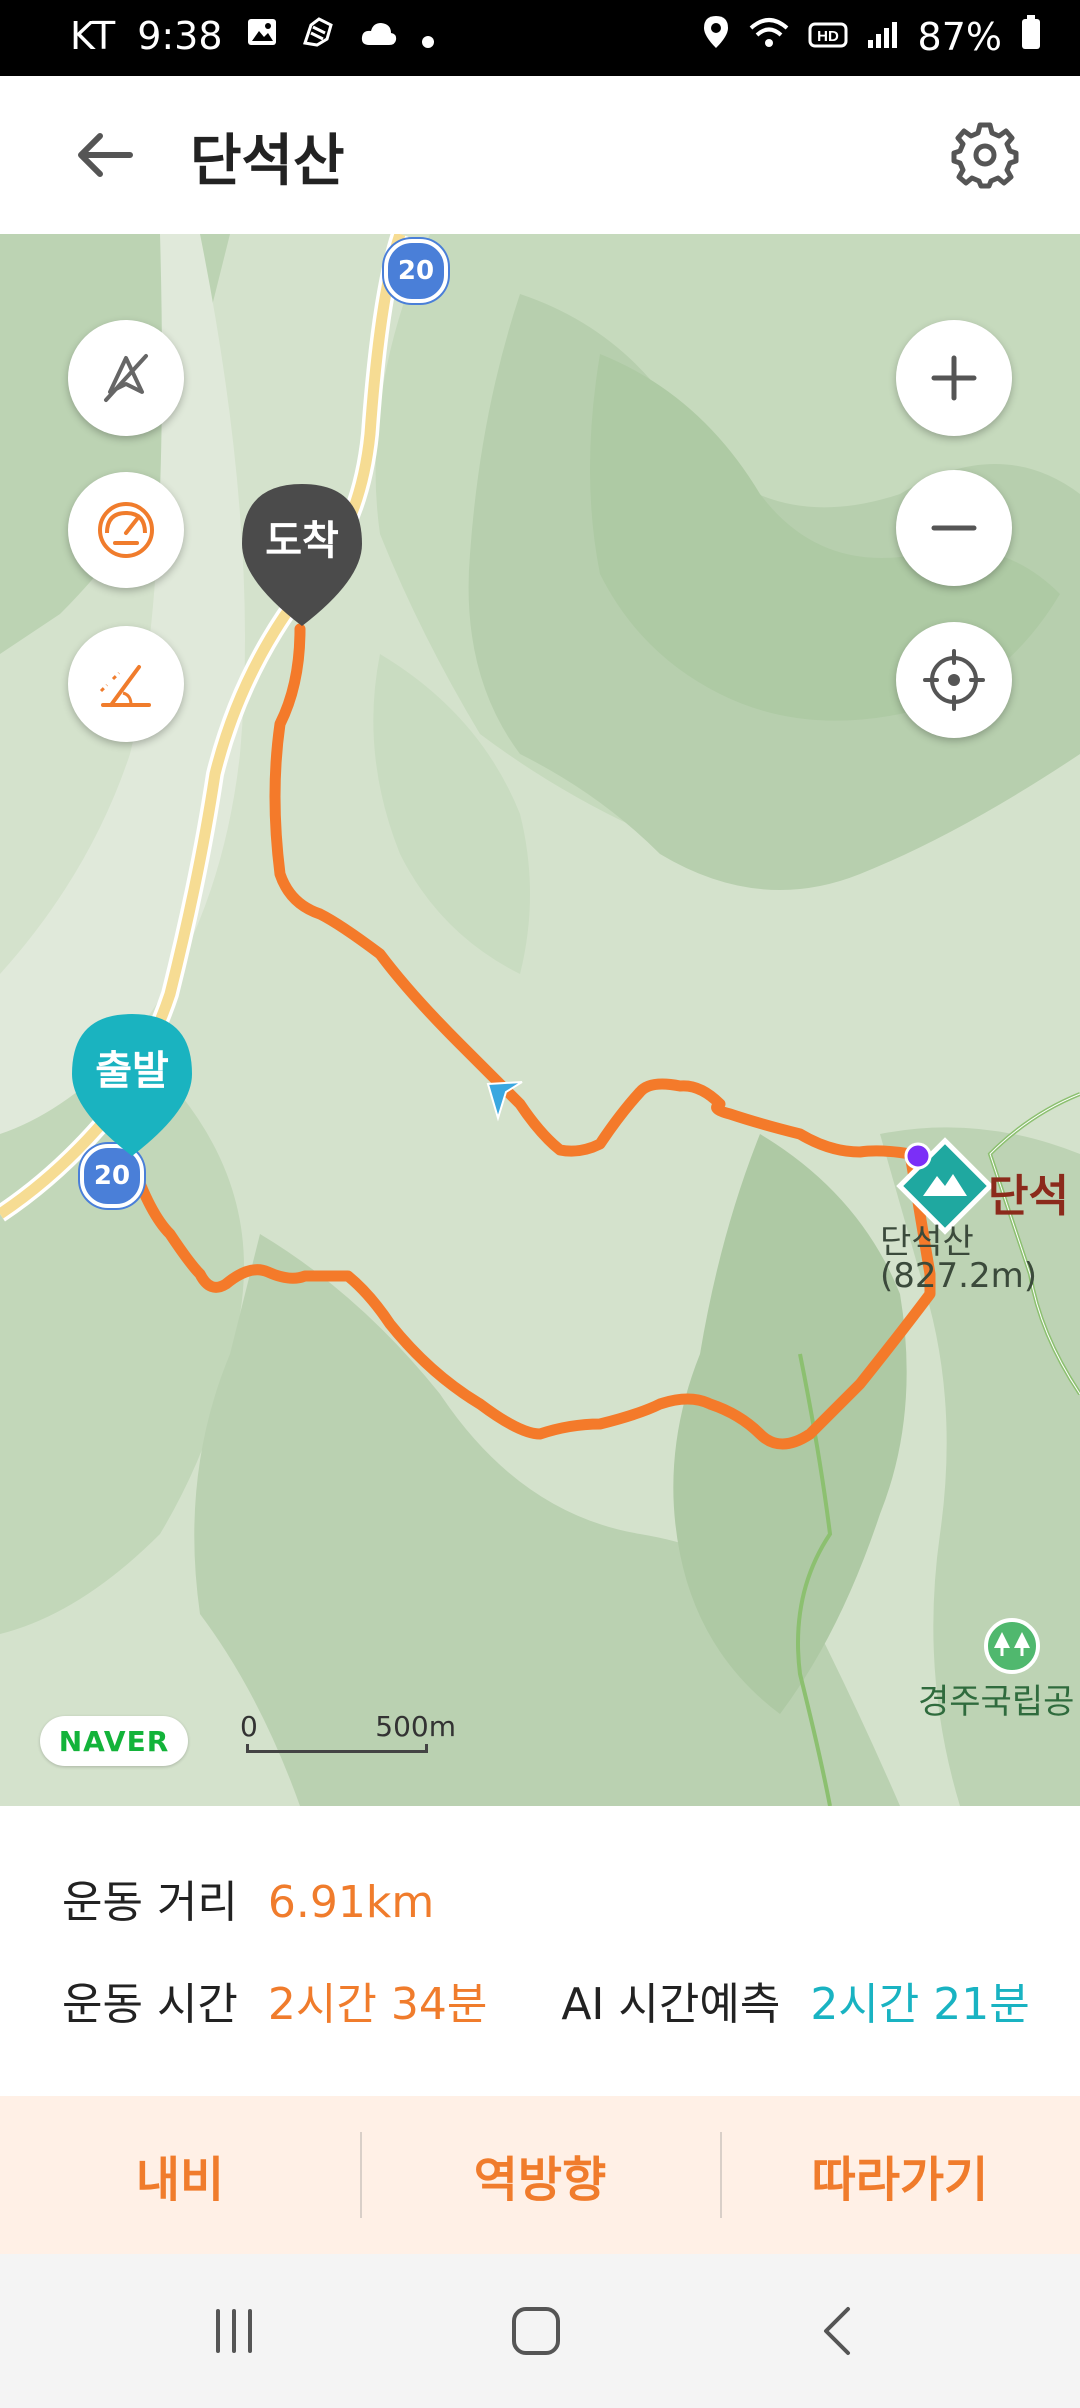 The image size is (1080, 2408). I want to click on elevation-button, so click(126, 684).